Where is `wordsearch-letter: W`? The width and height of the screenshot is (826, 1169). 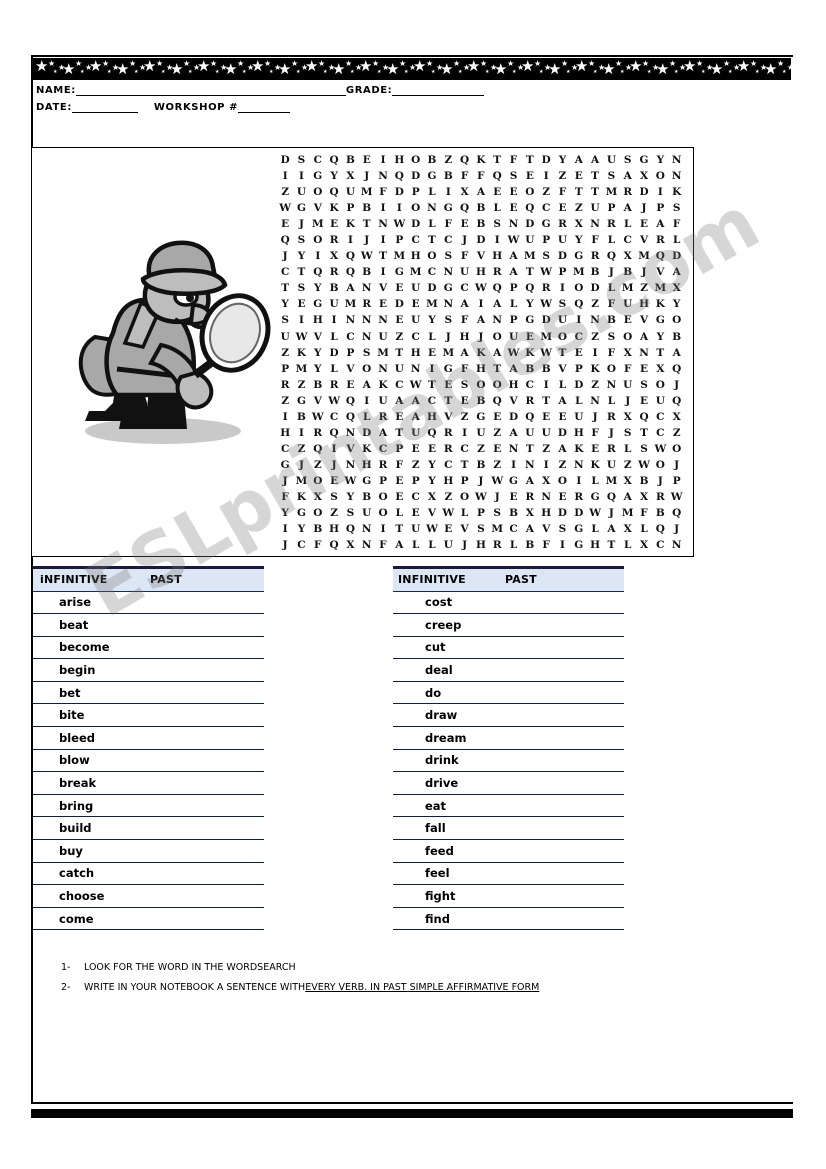 wordsearch-letter: W is located at coordinates (367, 256).